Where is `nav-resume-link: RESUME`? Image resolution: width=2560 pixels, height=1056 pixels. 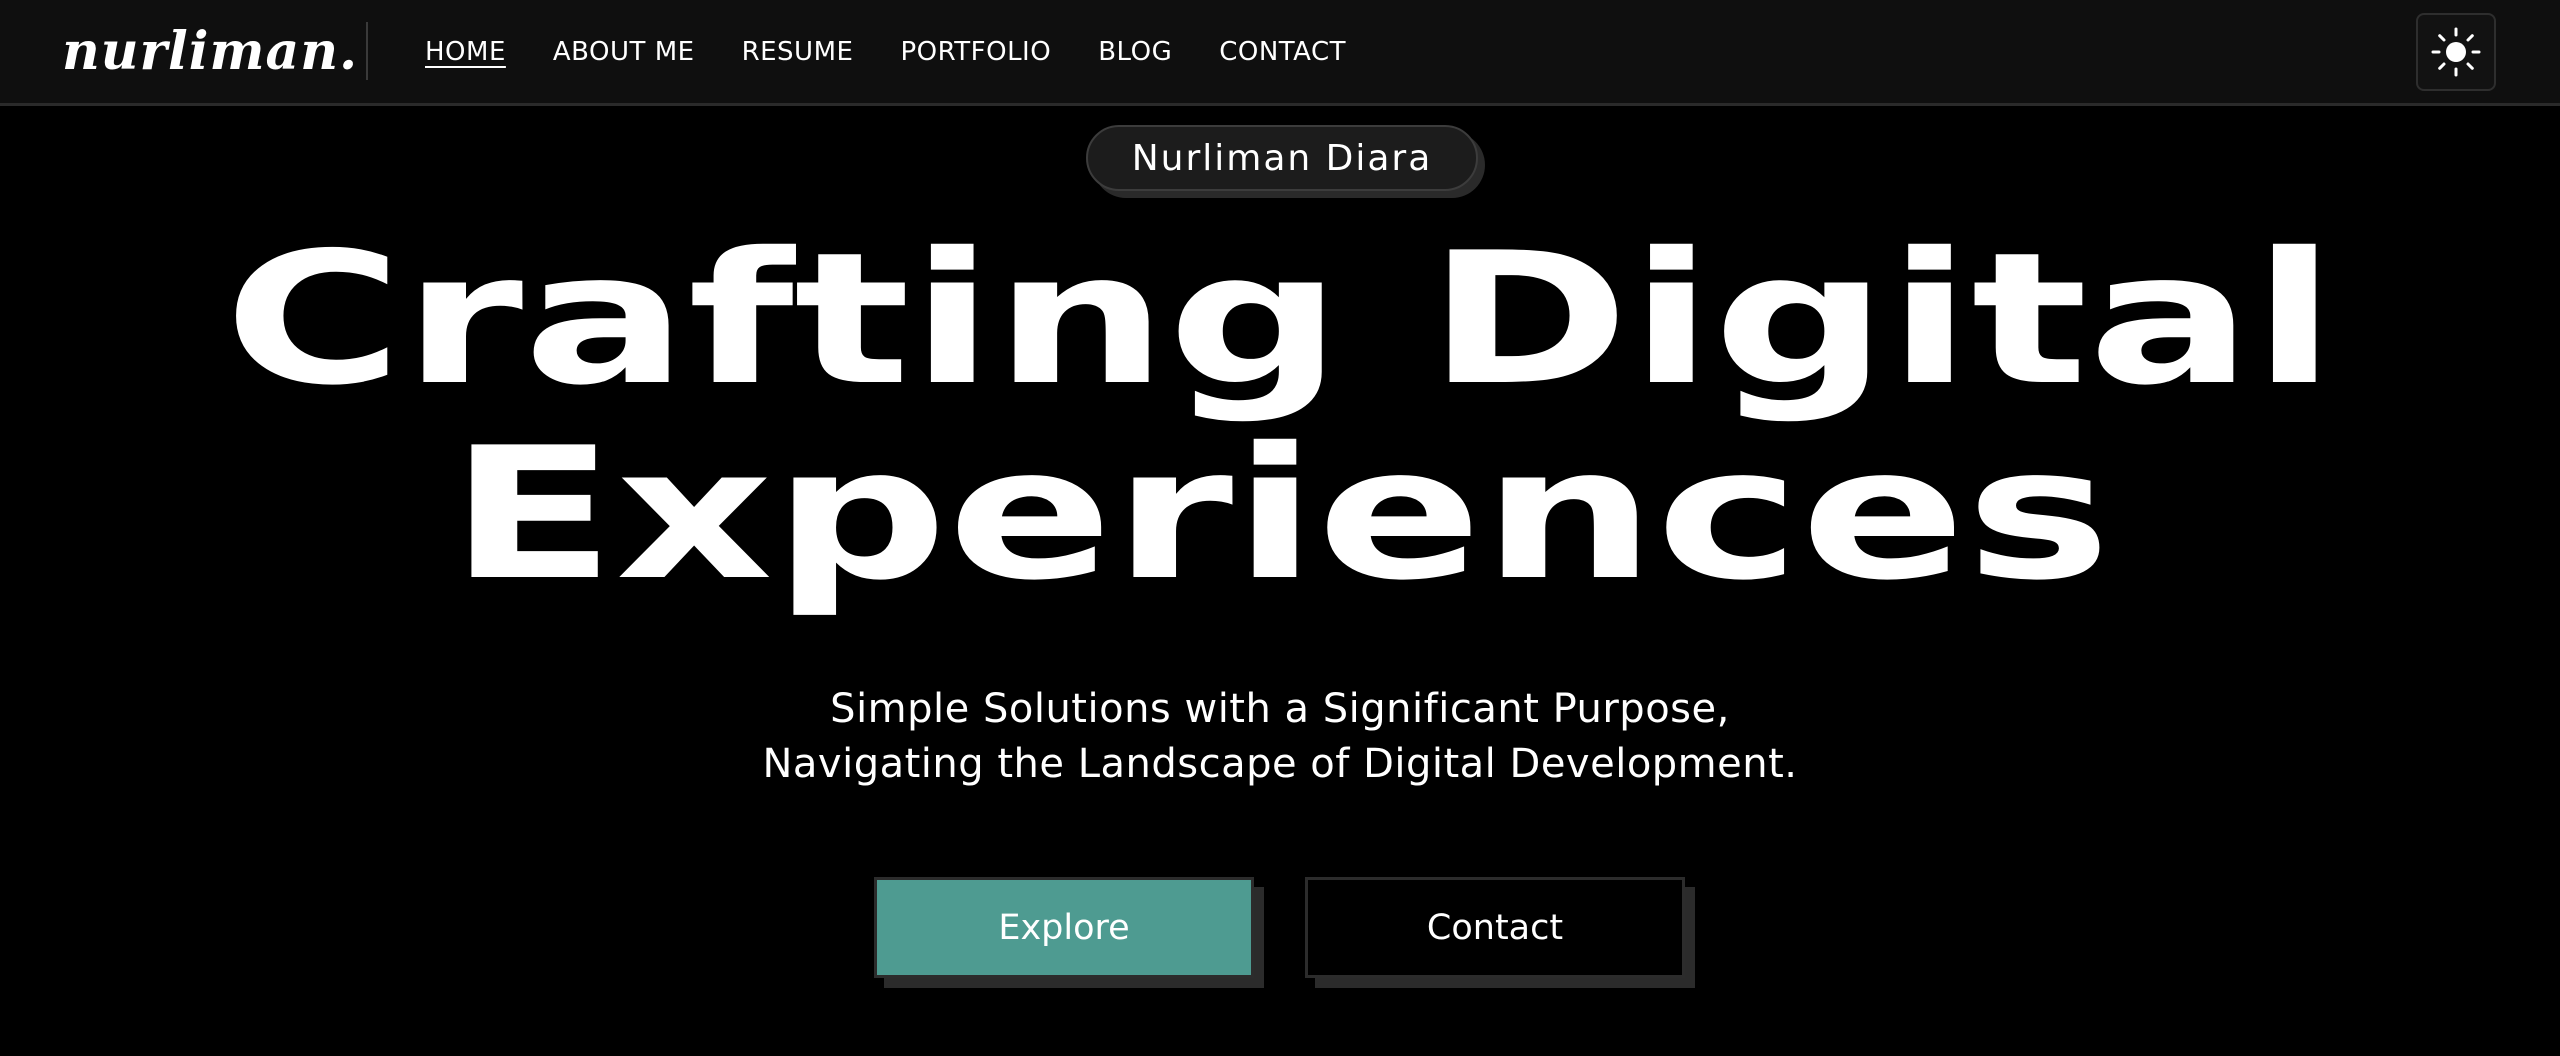 nav-resume-link: RESUME is located at coordinates (798, 52).